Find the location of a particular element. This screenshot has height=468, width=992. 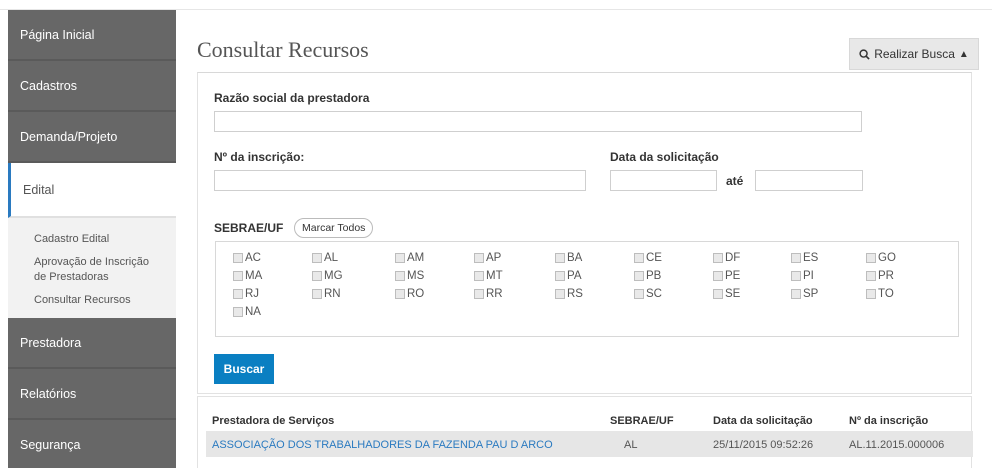

sidebar-item-label: Edital is located at coordinates (39, 189).